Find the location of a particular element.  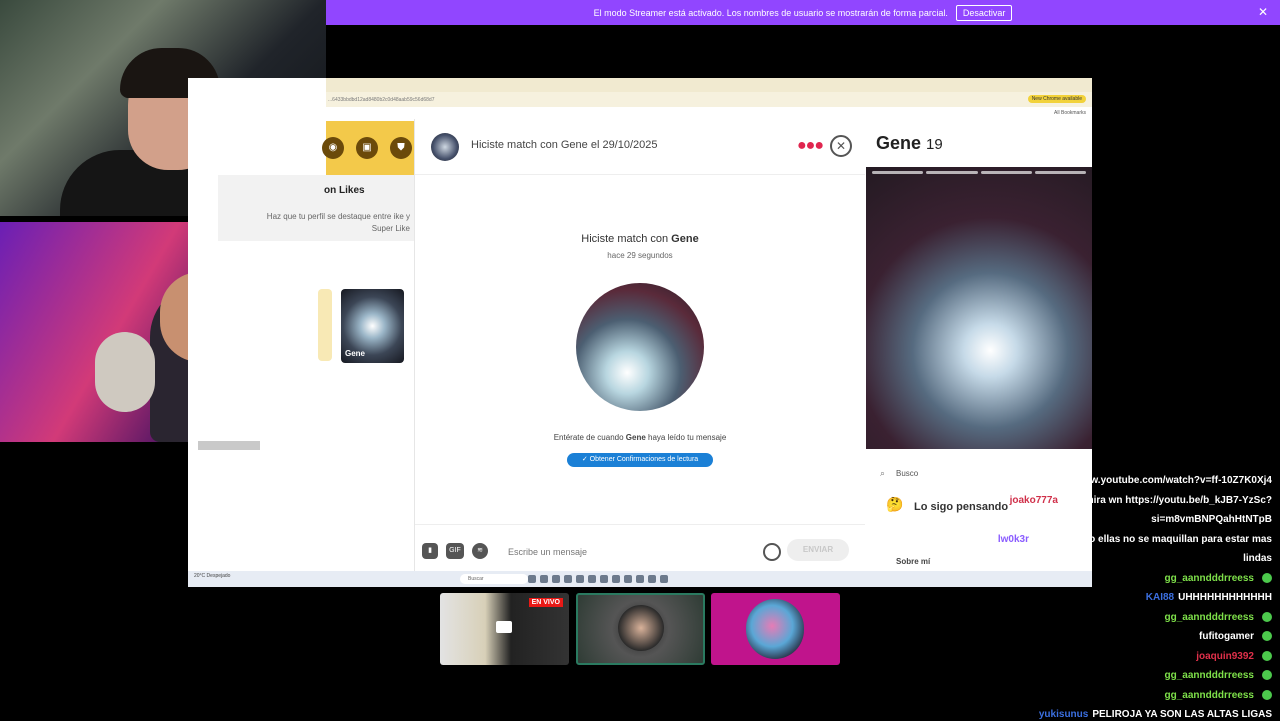

chat-username: joaquin9392 is located at coordinates (1225, 656).